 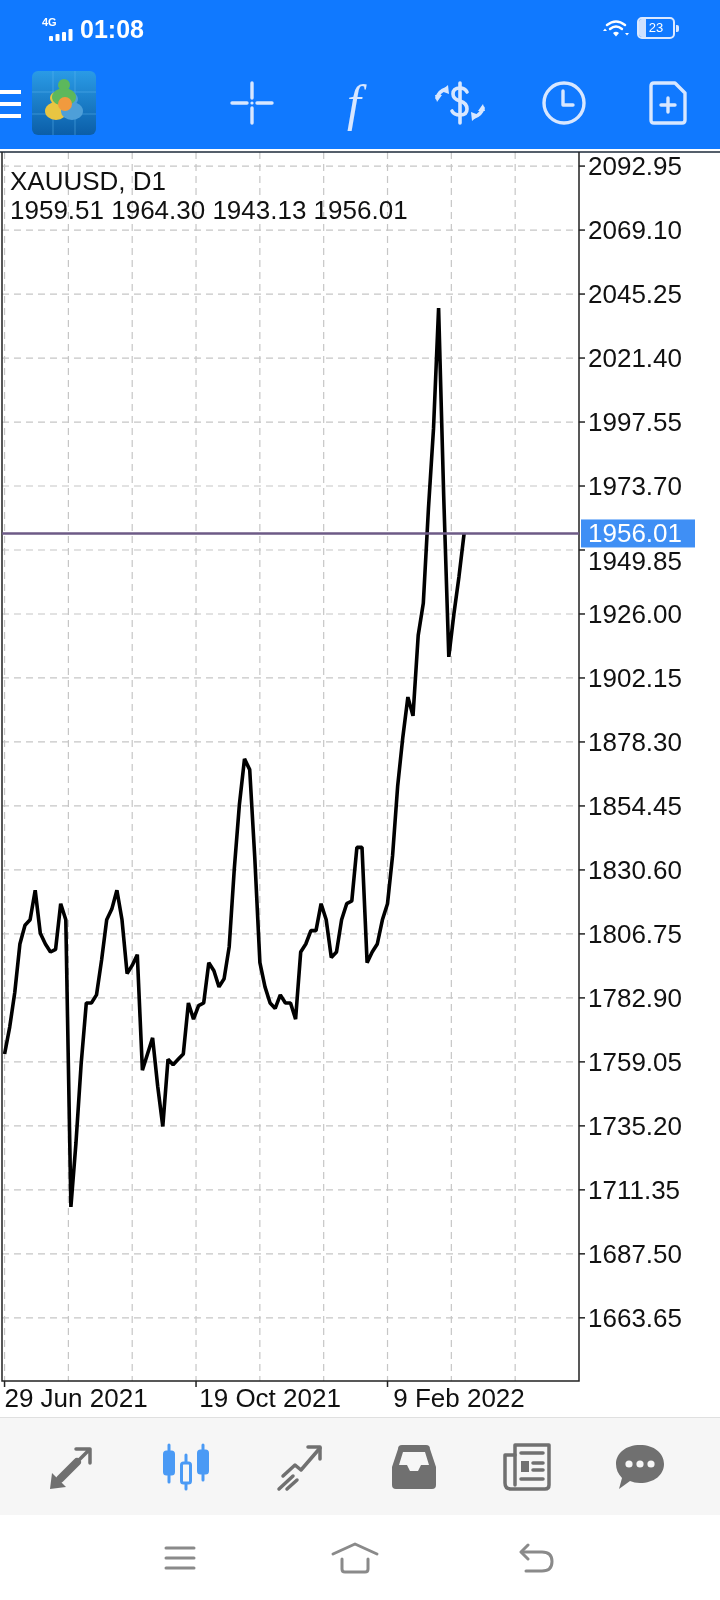 What do you see at coordinates (635, 677) in the screenshot?
I see `price-axis-label: 1902.15` at bounding box center [635, 677].